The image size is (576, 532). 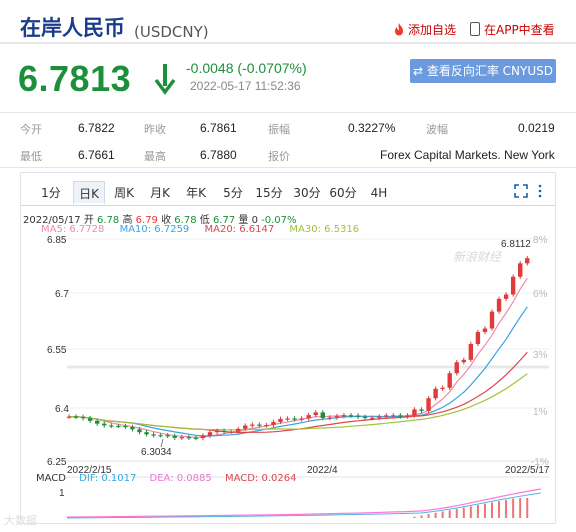 I want to click on macd-dea-label: DEA: 0.0885, so click(x=180, y=478).